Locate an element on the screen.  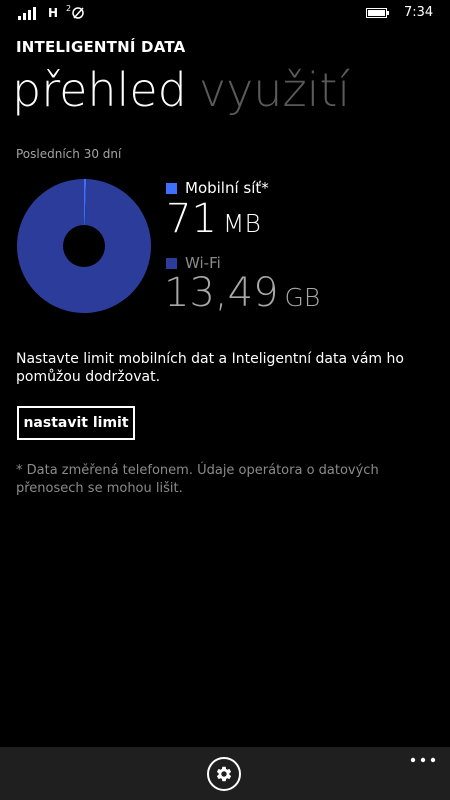
more-options-ellipsis-icon is located at coordinates (423, 760).